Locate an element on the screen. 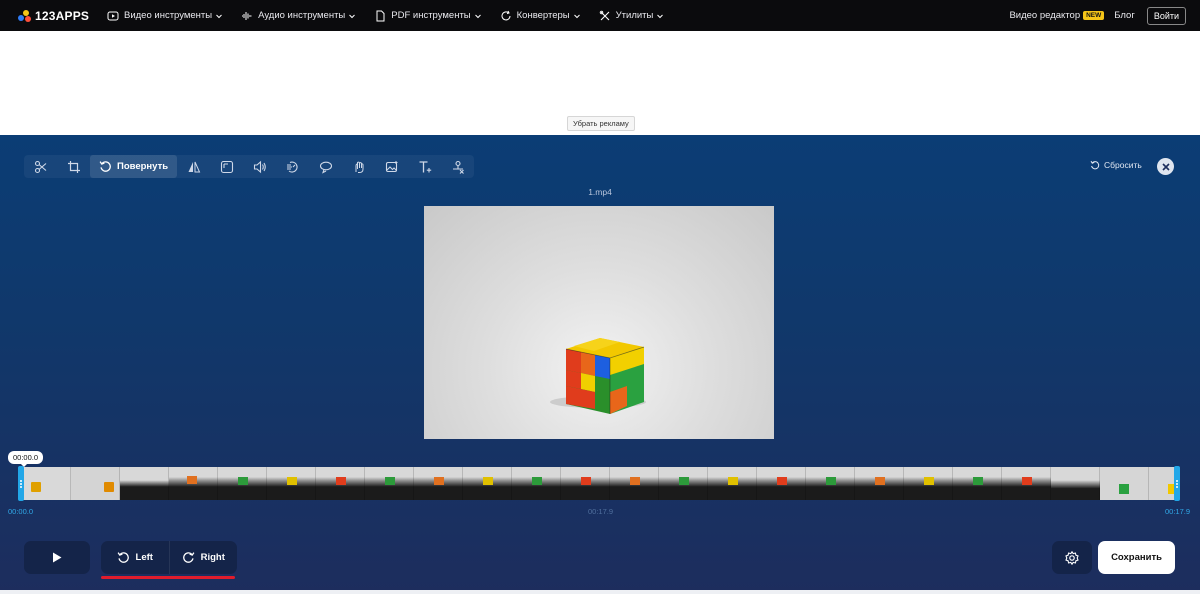  add-image-tool is located at coordinates (391, 166).